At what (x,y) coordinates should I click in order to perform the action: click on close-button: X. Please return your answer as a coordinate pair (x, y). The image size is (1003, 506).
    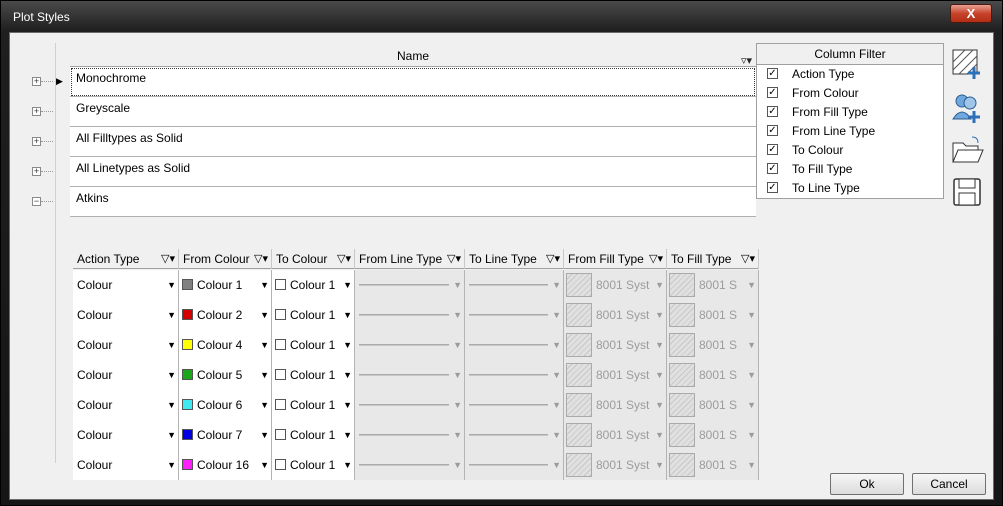
    Looking at the image, I should click on (971, 13).